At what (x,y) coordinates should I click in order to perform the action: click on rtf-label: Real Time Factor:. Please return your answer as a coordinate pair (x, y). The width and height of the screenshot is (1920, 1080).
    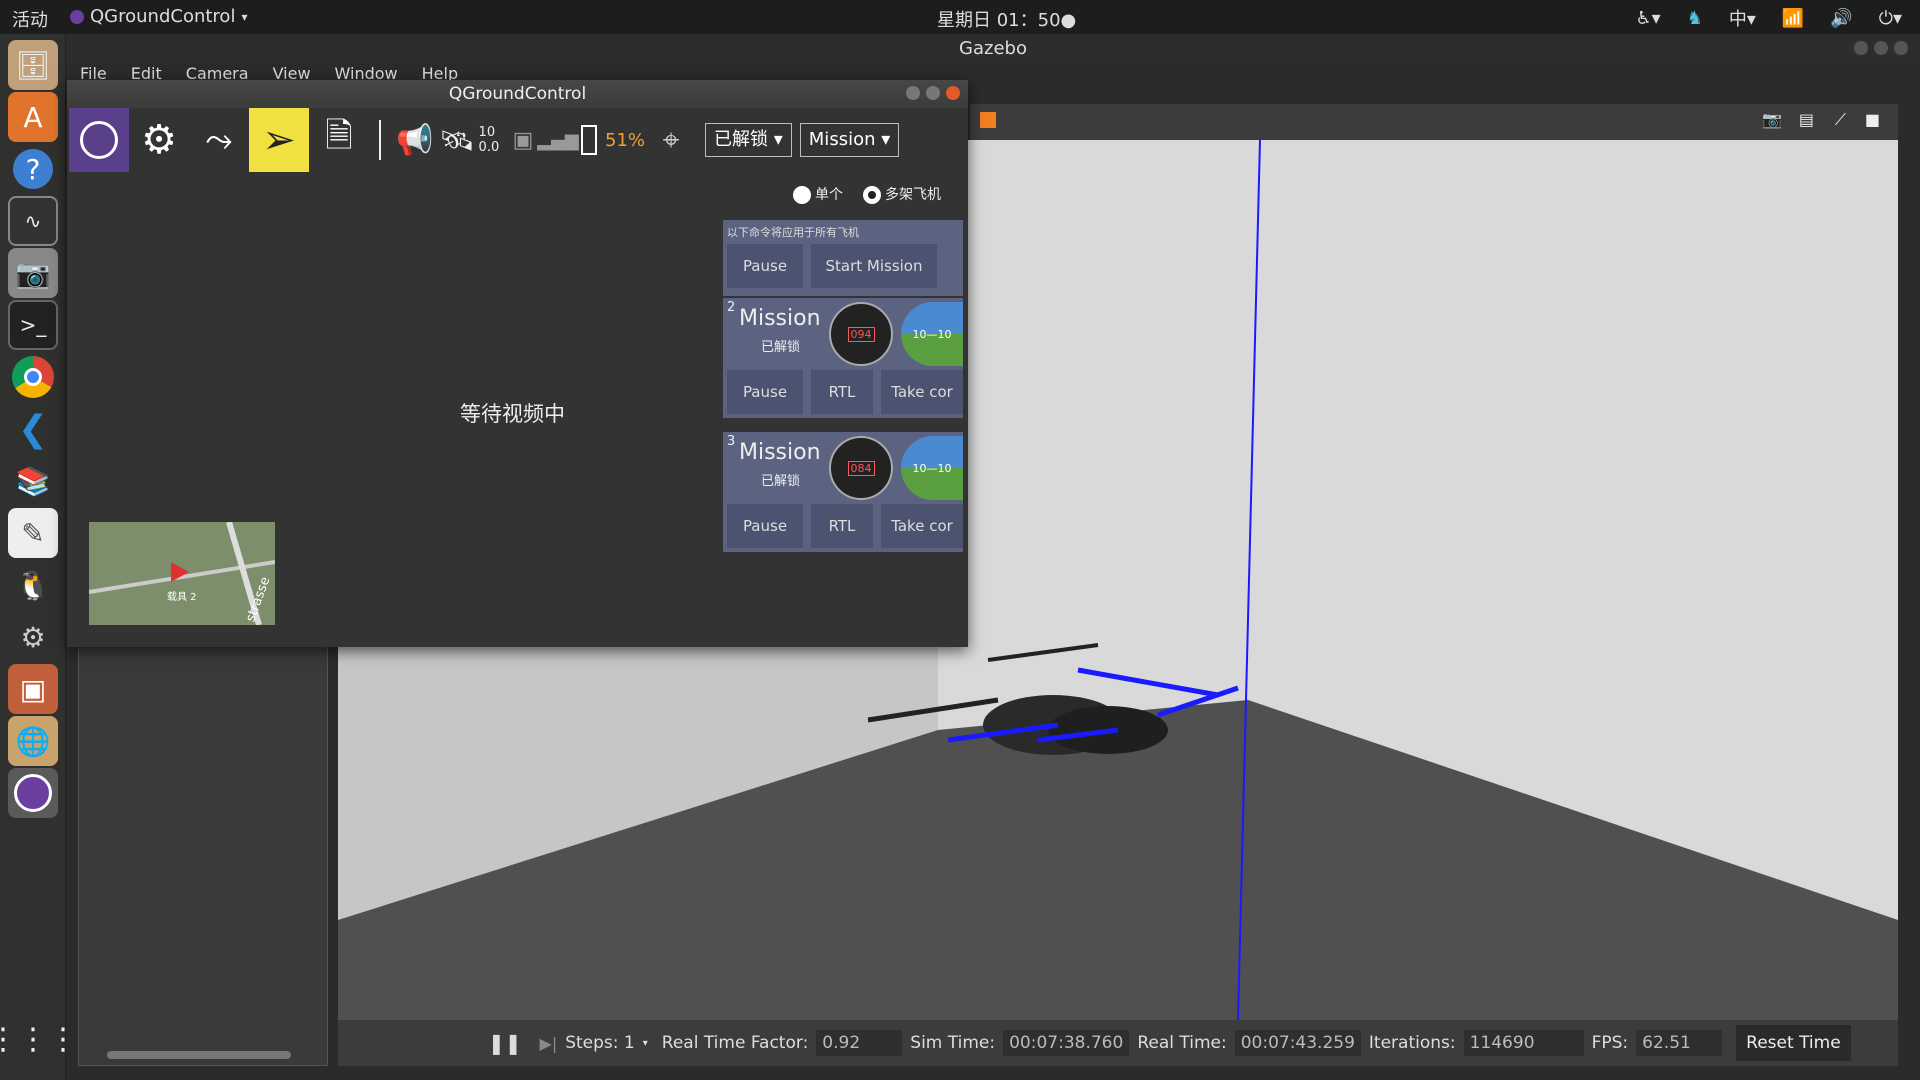
    Looking at the image, I should click on (735, 1043).